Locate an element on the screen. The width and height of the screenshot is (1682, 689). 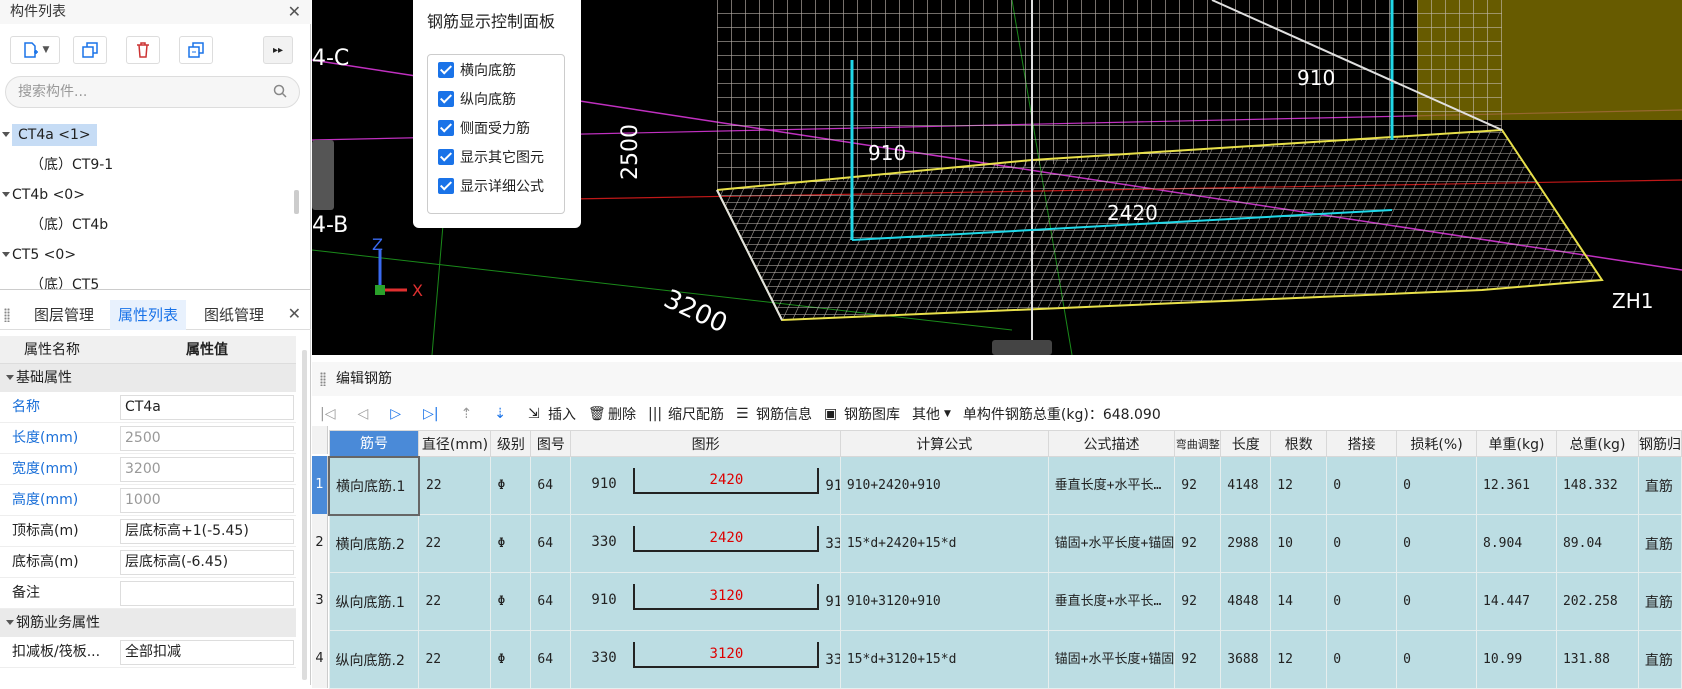
col-header: 直径(mm) is located at coordinates (455, 443).